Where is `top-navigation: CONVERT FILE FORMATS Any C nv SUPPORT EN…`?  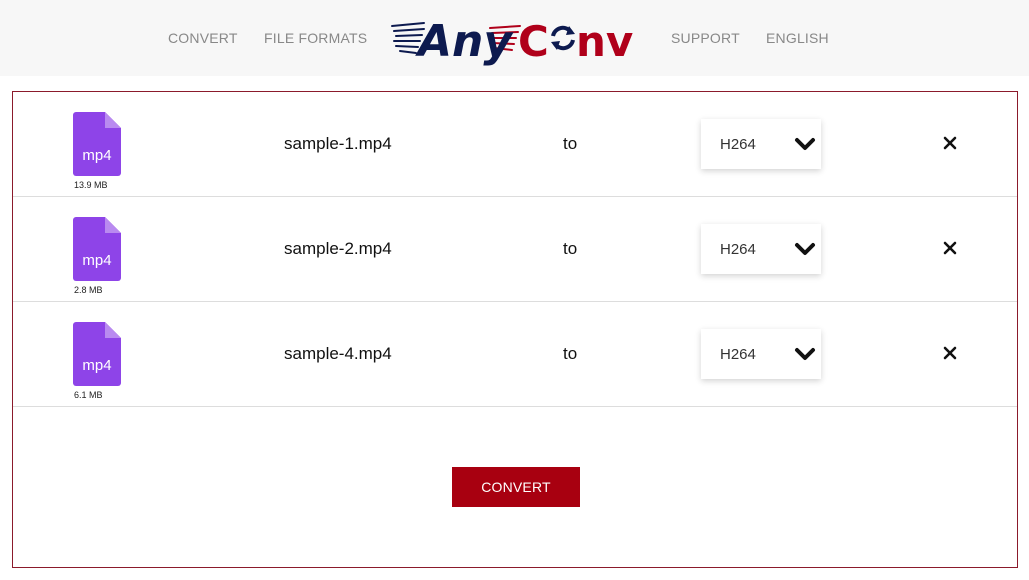 top-navigation: CONVERT FILE FORMATS Any C nv SUPPORT EN… is located at coordinates (514, 38).